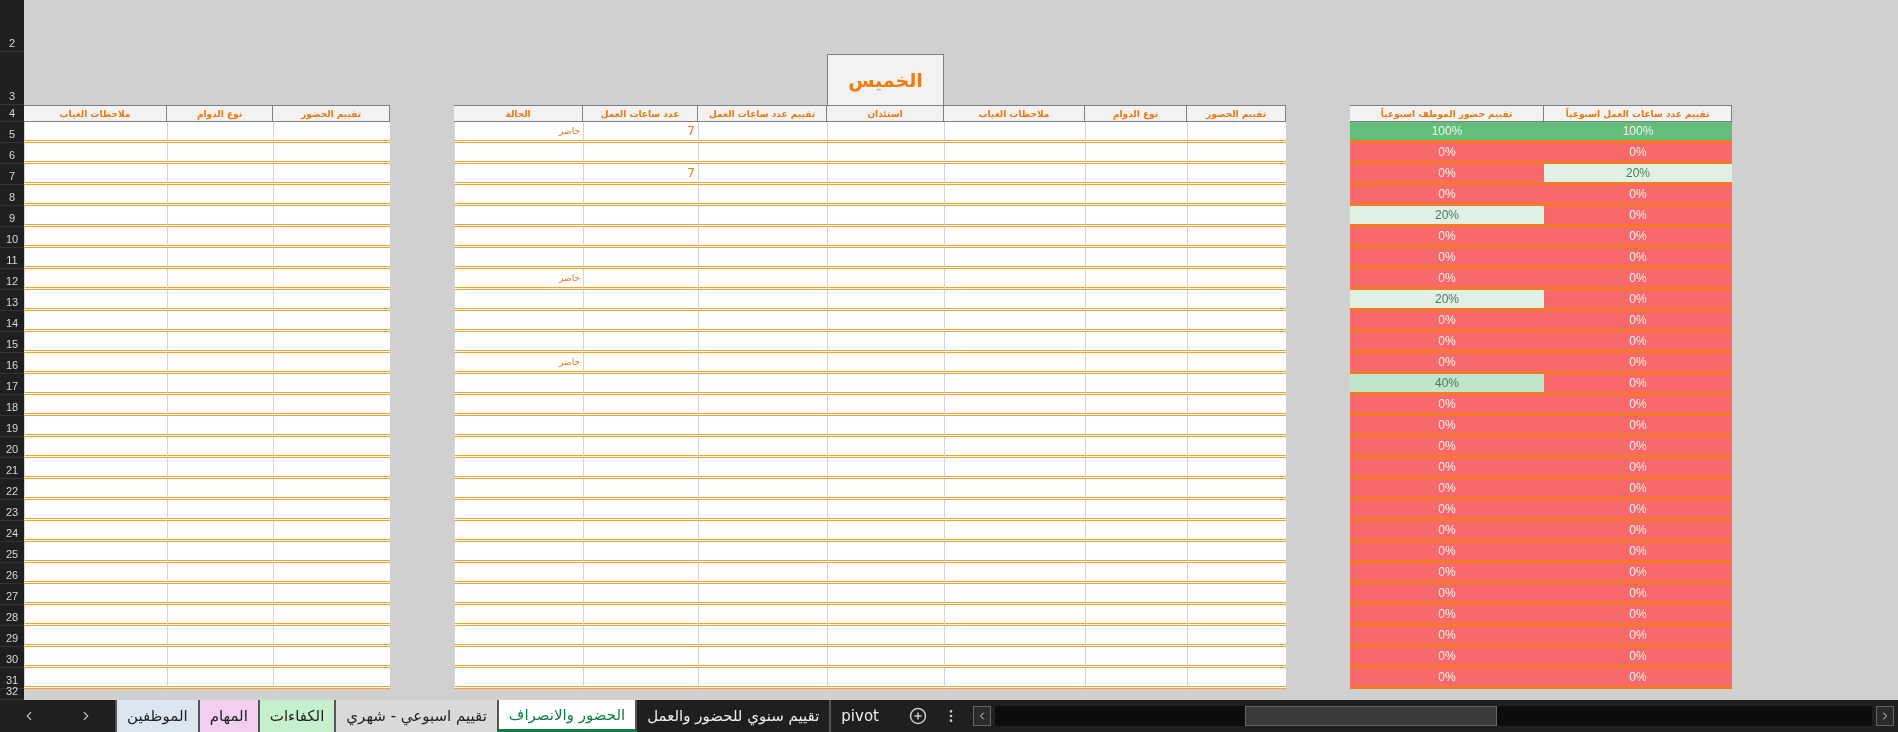 This screenshot has height=732, width=1898. I want to click on percent-cell: 40%, so click(1447, 384).